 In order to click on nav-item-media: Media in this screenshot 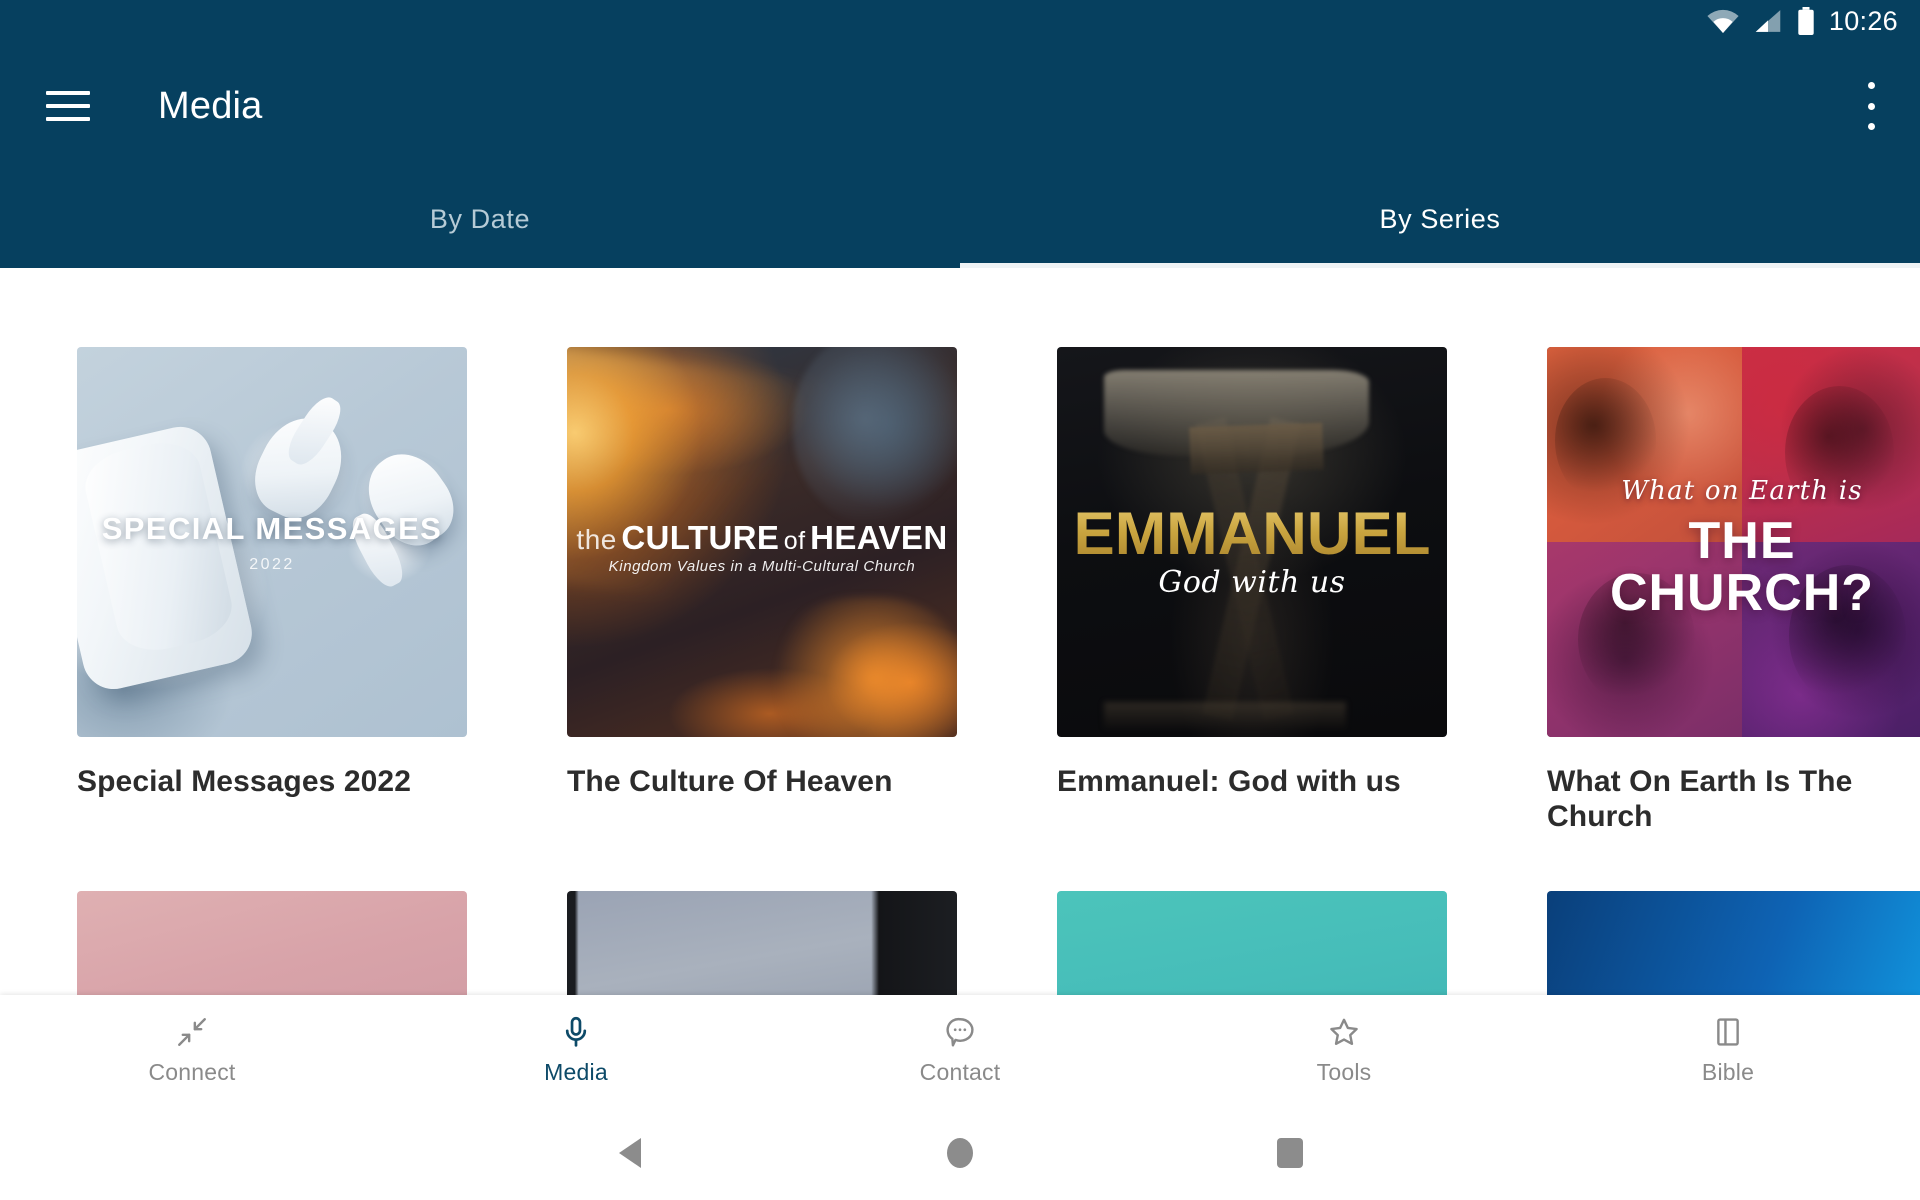, I will do `click(576, 1050)`.